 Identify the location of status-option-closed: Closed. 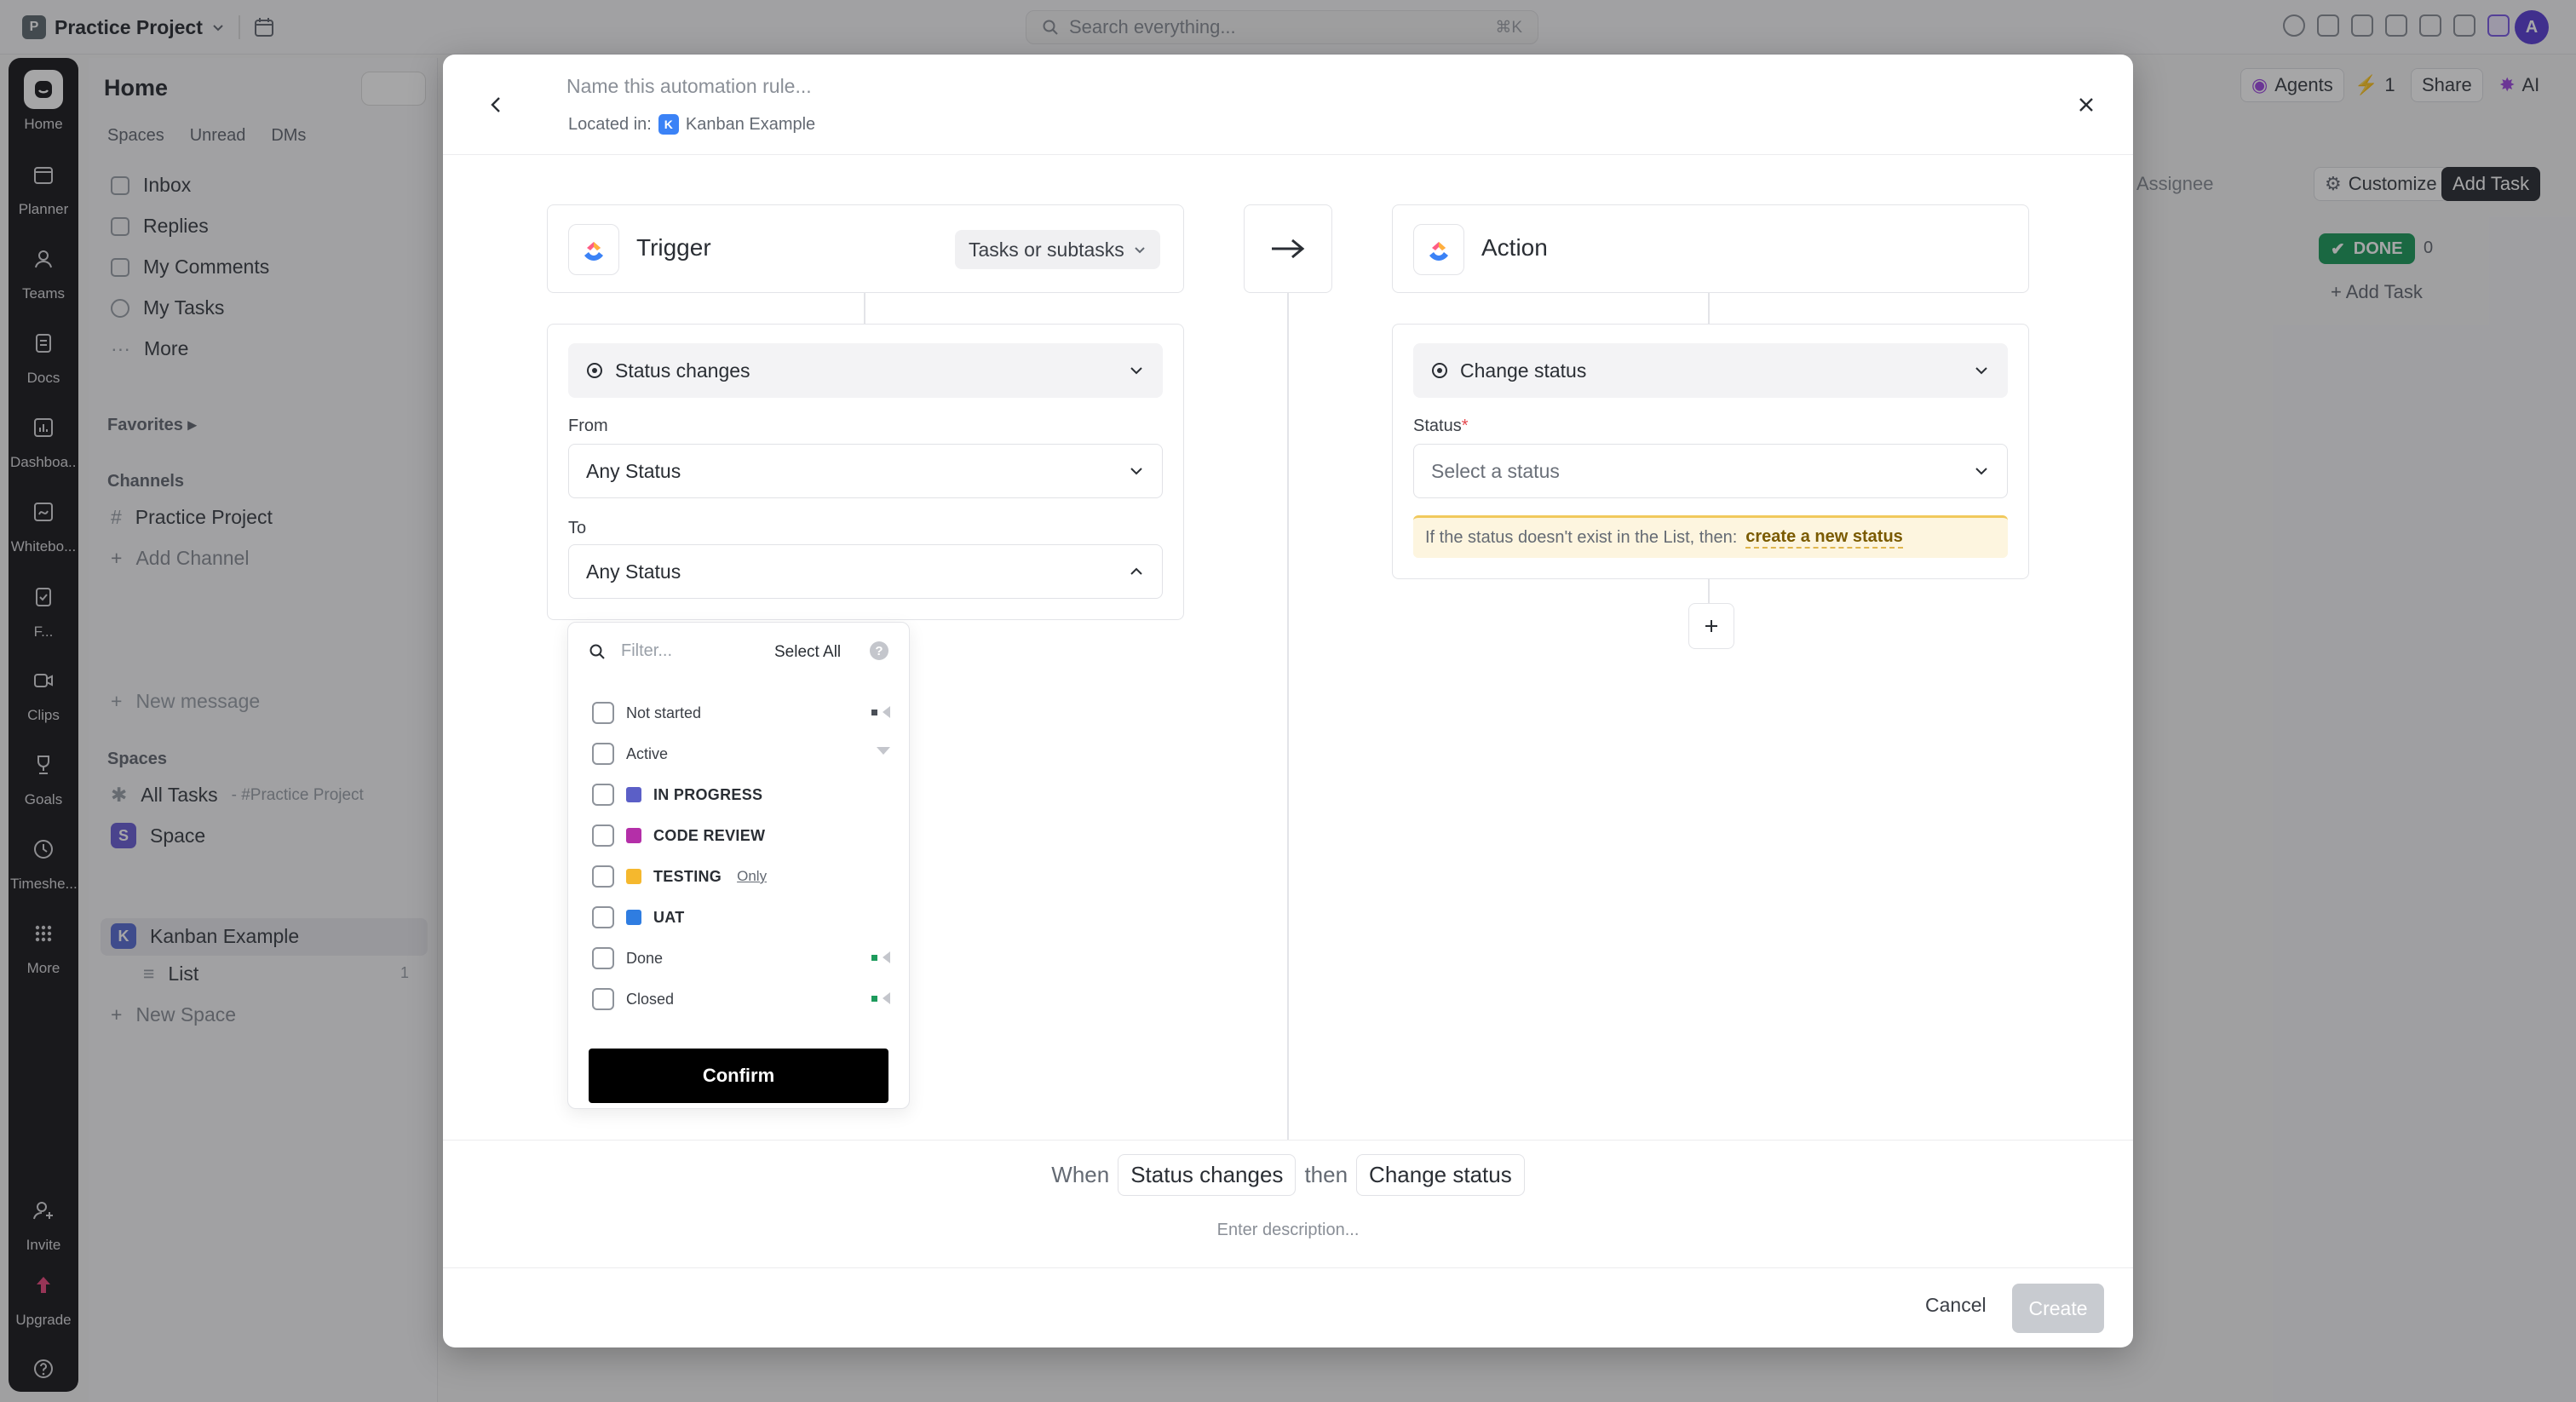
(746, 999).